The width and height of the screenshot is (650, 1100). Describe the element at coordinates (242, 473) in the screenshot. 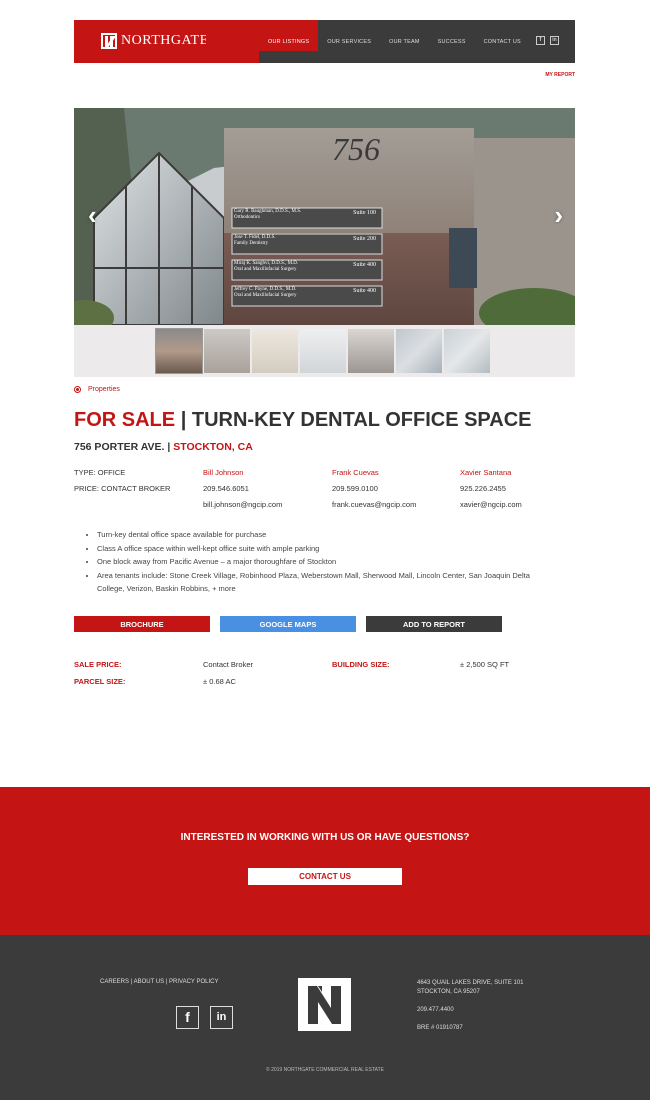

I see `broker-name: Bill Johnson` at that location.